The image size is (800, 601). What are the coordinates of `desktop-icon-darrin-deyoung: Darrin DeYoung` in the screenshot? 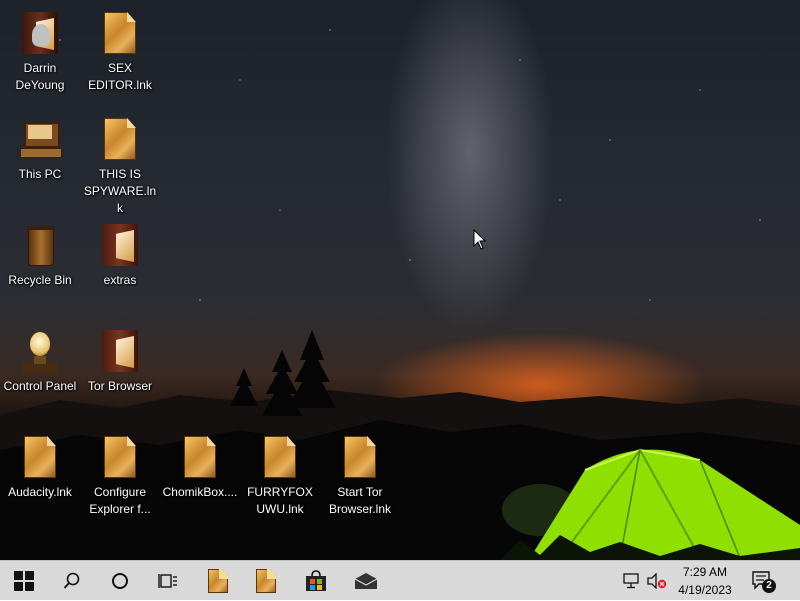 It's located at (40, 54).